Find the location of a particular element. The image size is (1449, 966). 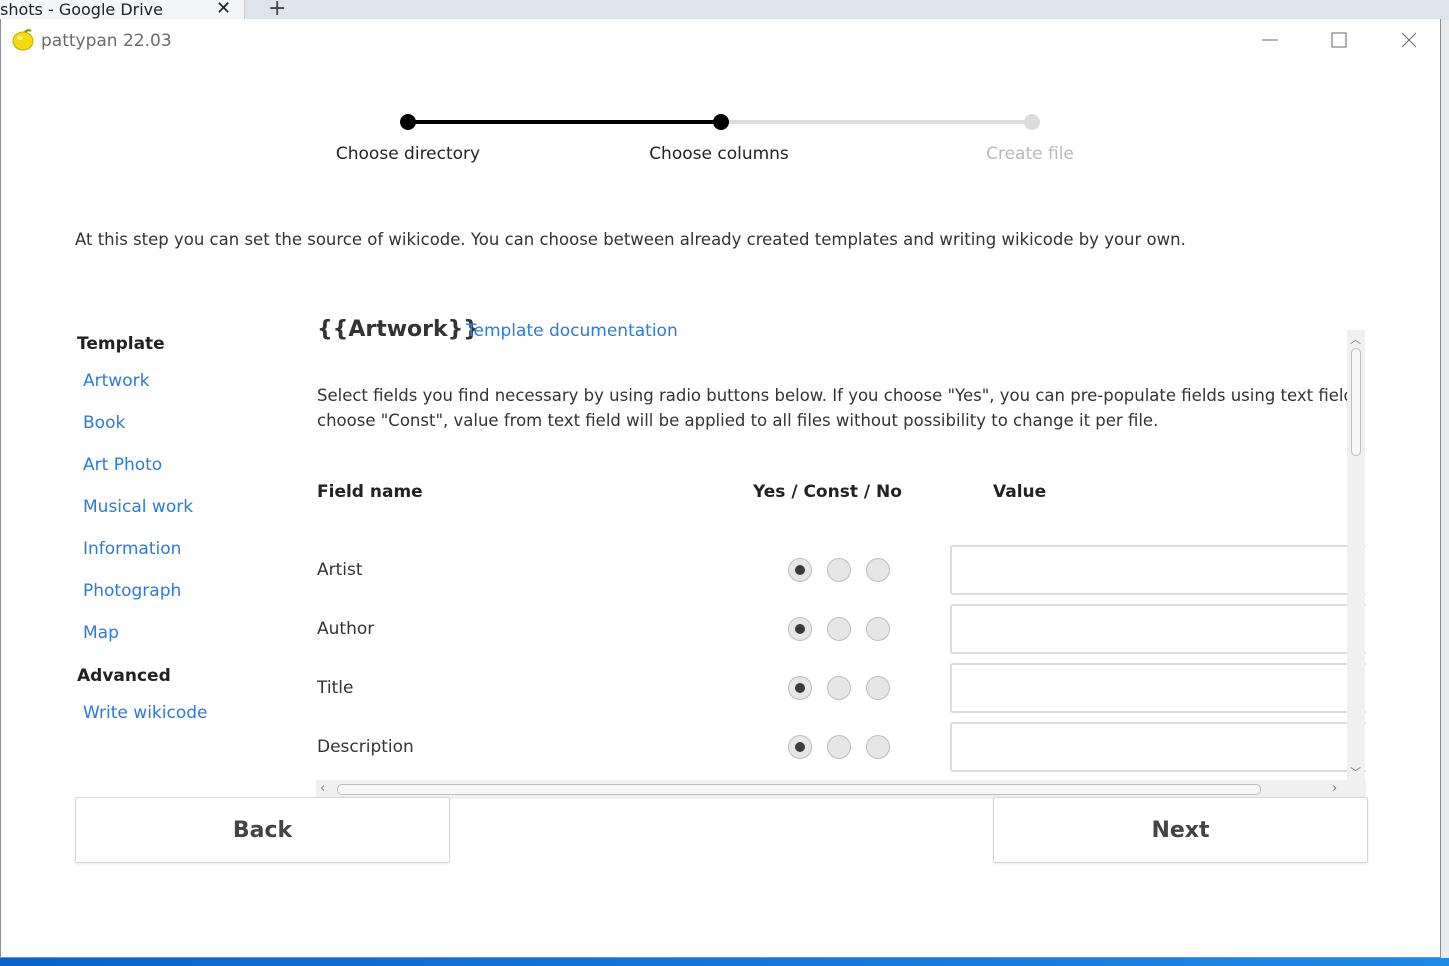

field-name: Description is located at coordinates (365, 747).